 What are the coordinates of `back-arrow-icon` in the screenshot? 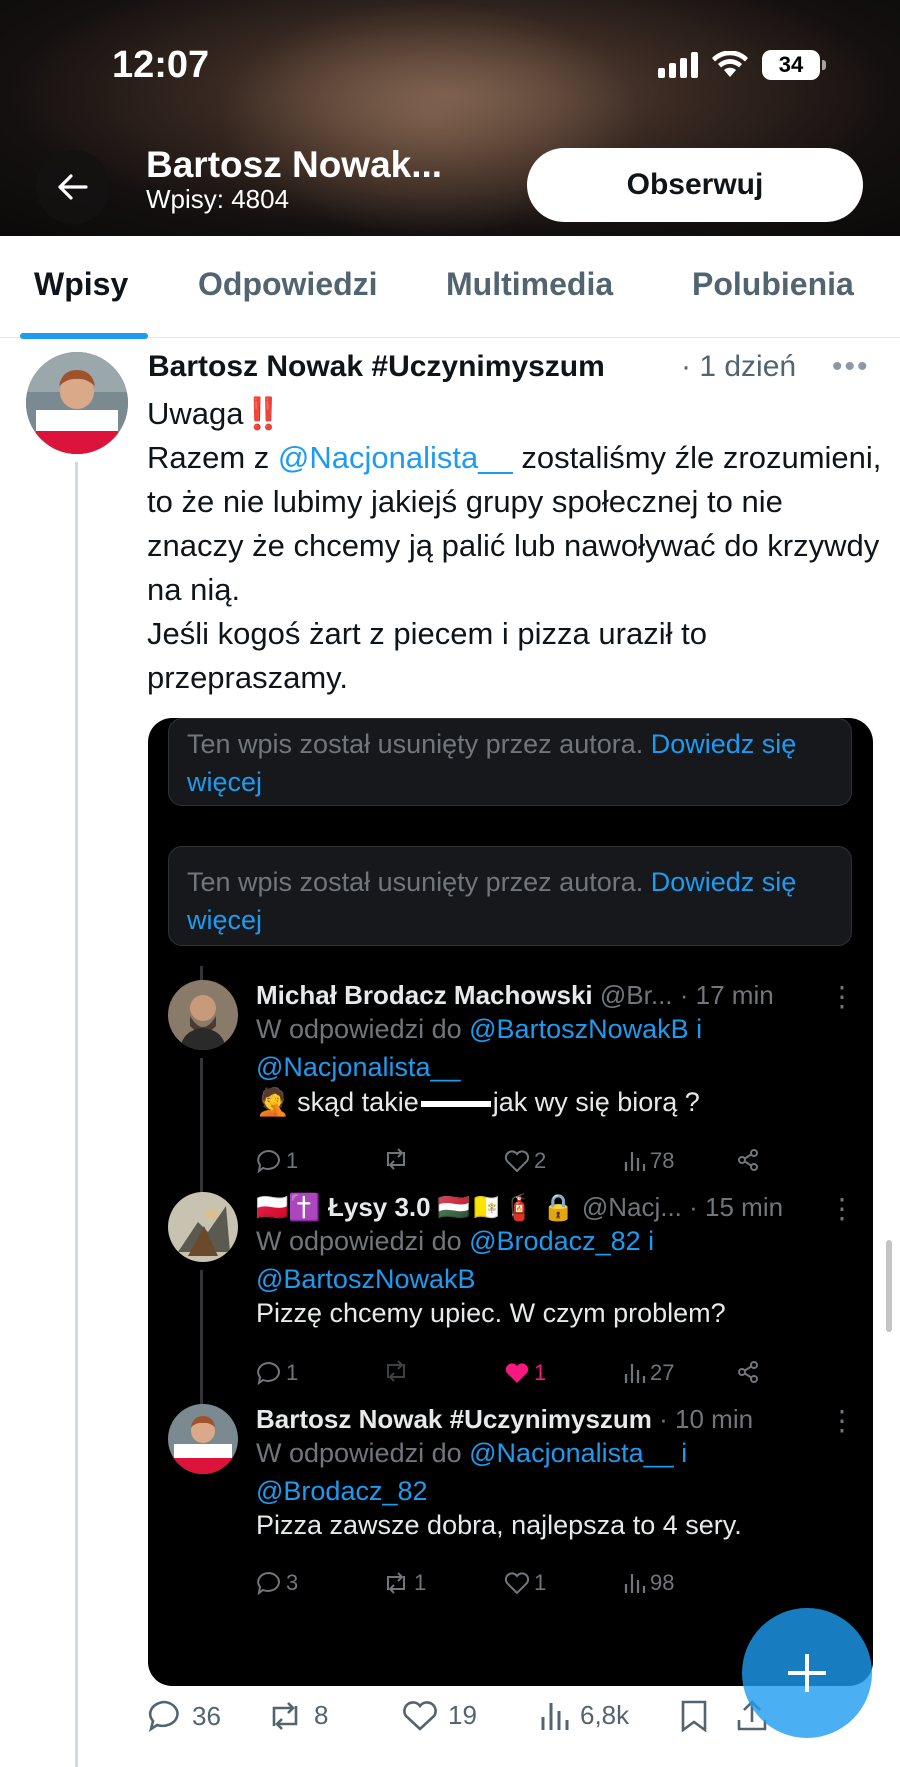 It's located at (73, 187).